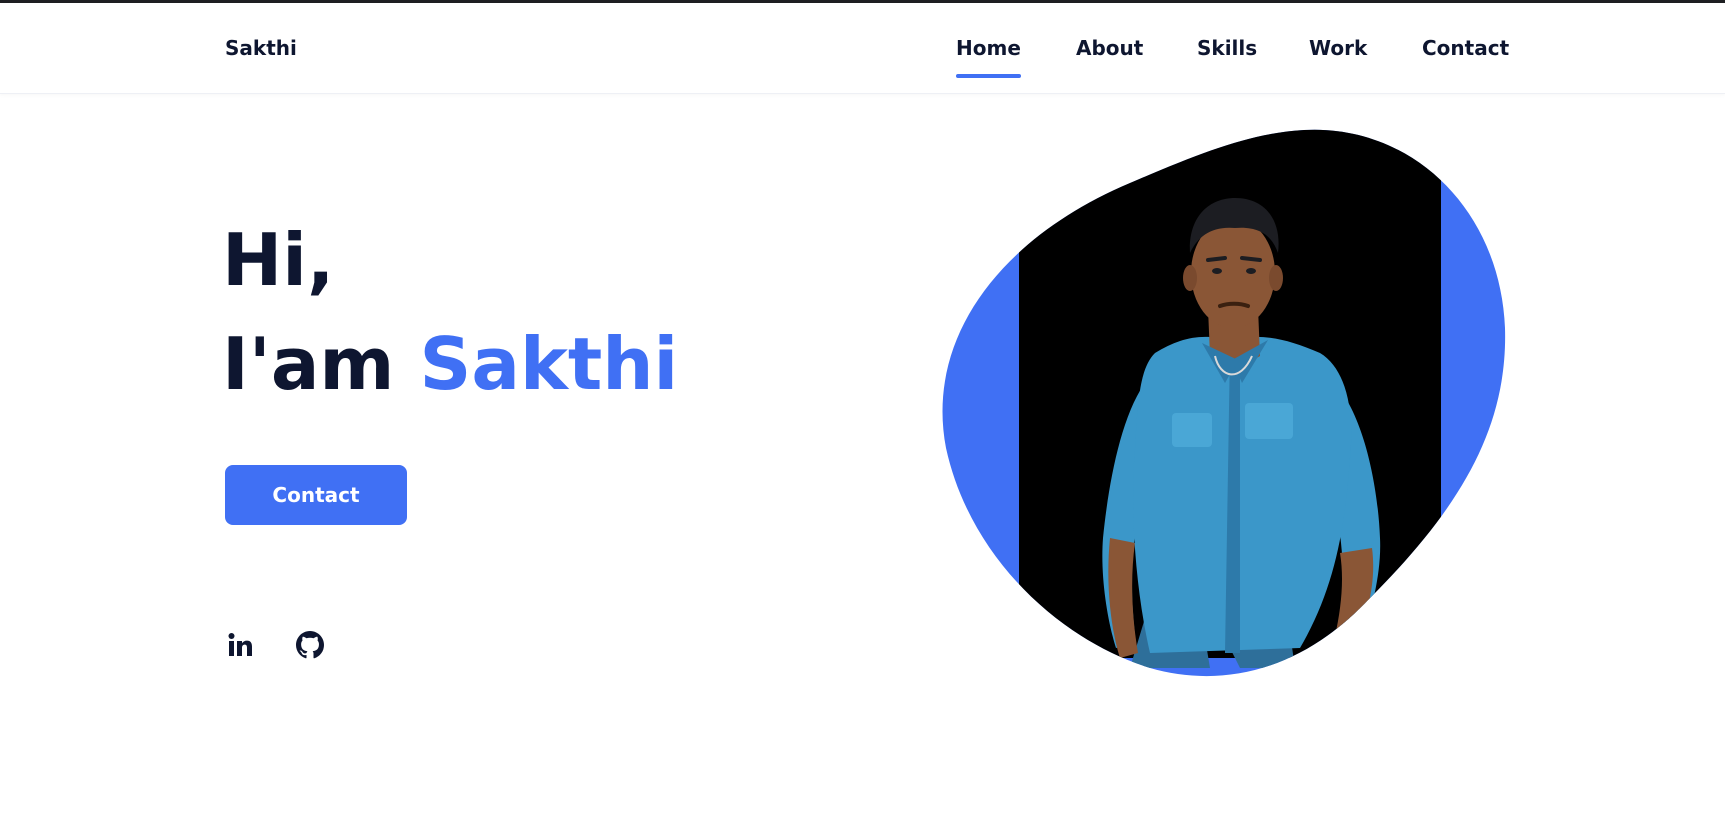 The height and width of the screenshot is (833, 1725). I want to click on linkedin-icon, so click(240, 644).